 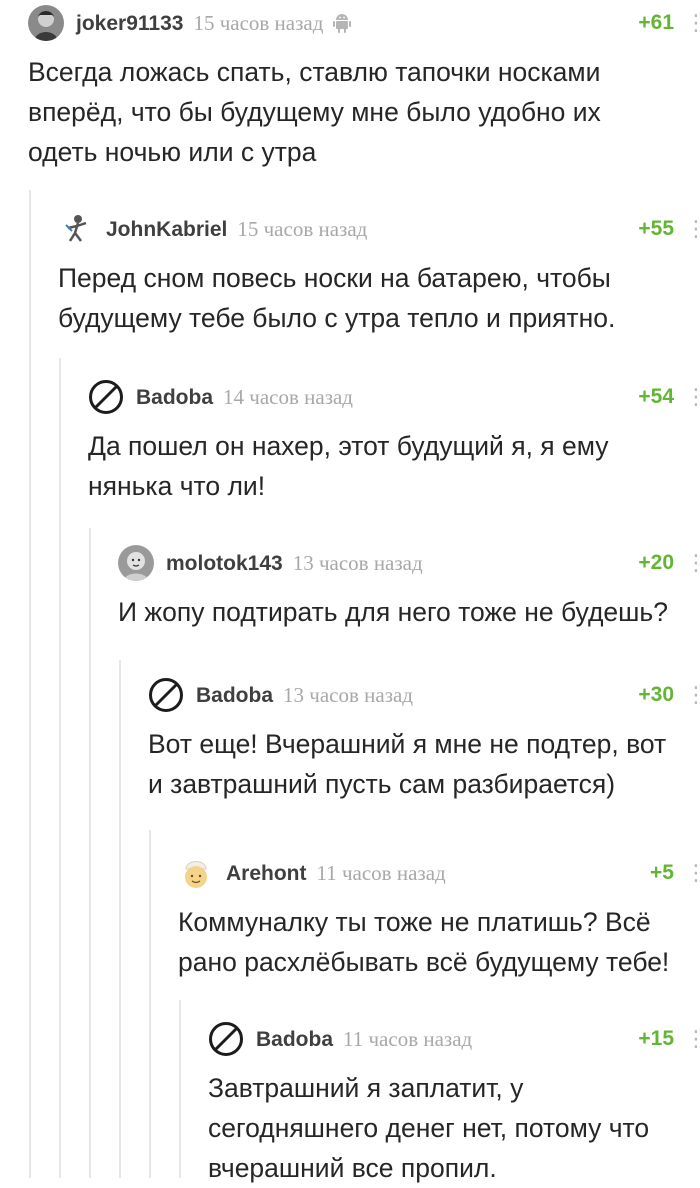 What do you see at coordinates (656, 229) in the screenshot?
I see `comment-rating: +55` at bounding box center [656, 229].